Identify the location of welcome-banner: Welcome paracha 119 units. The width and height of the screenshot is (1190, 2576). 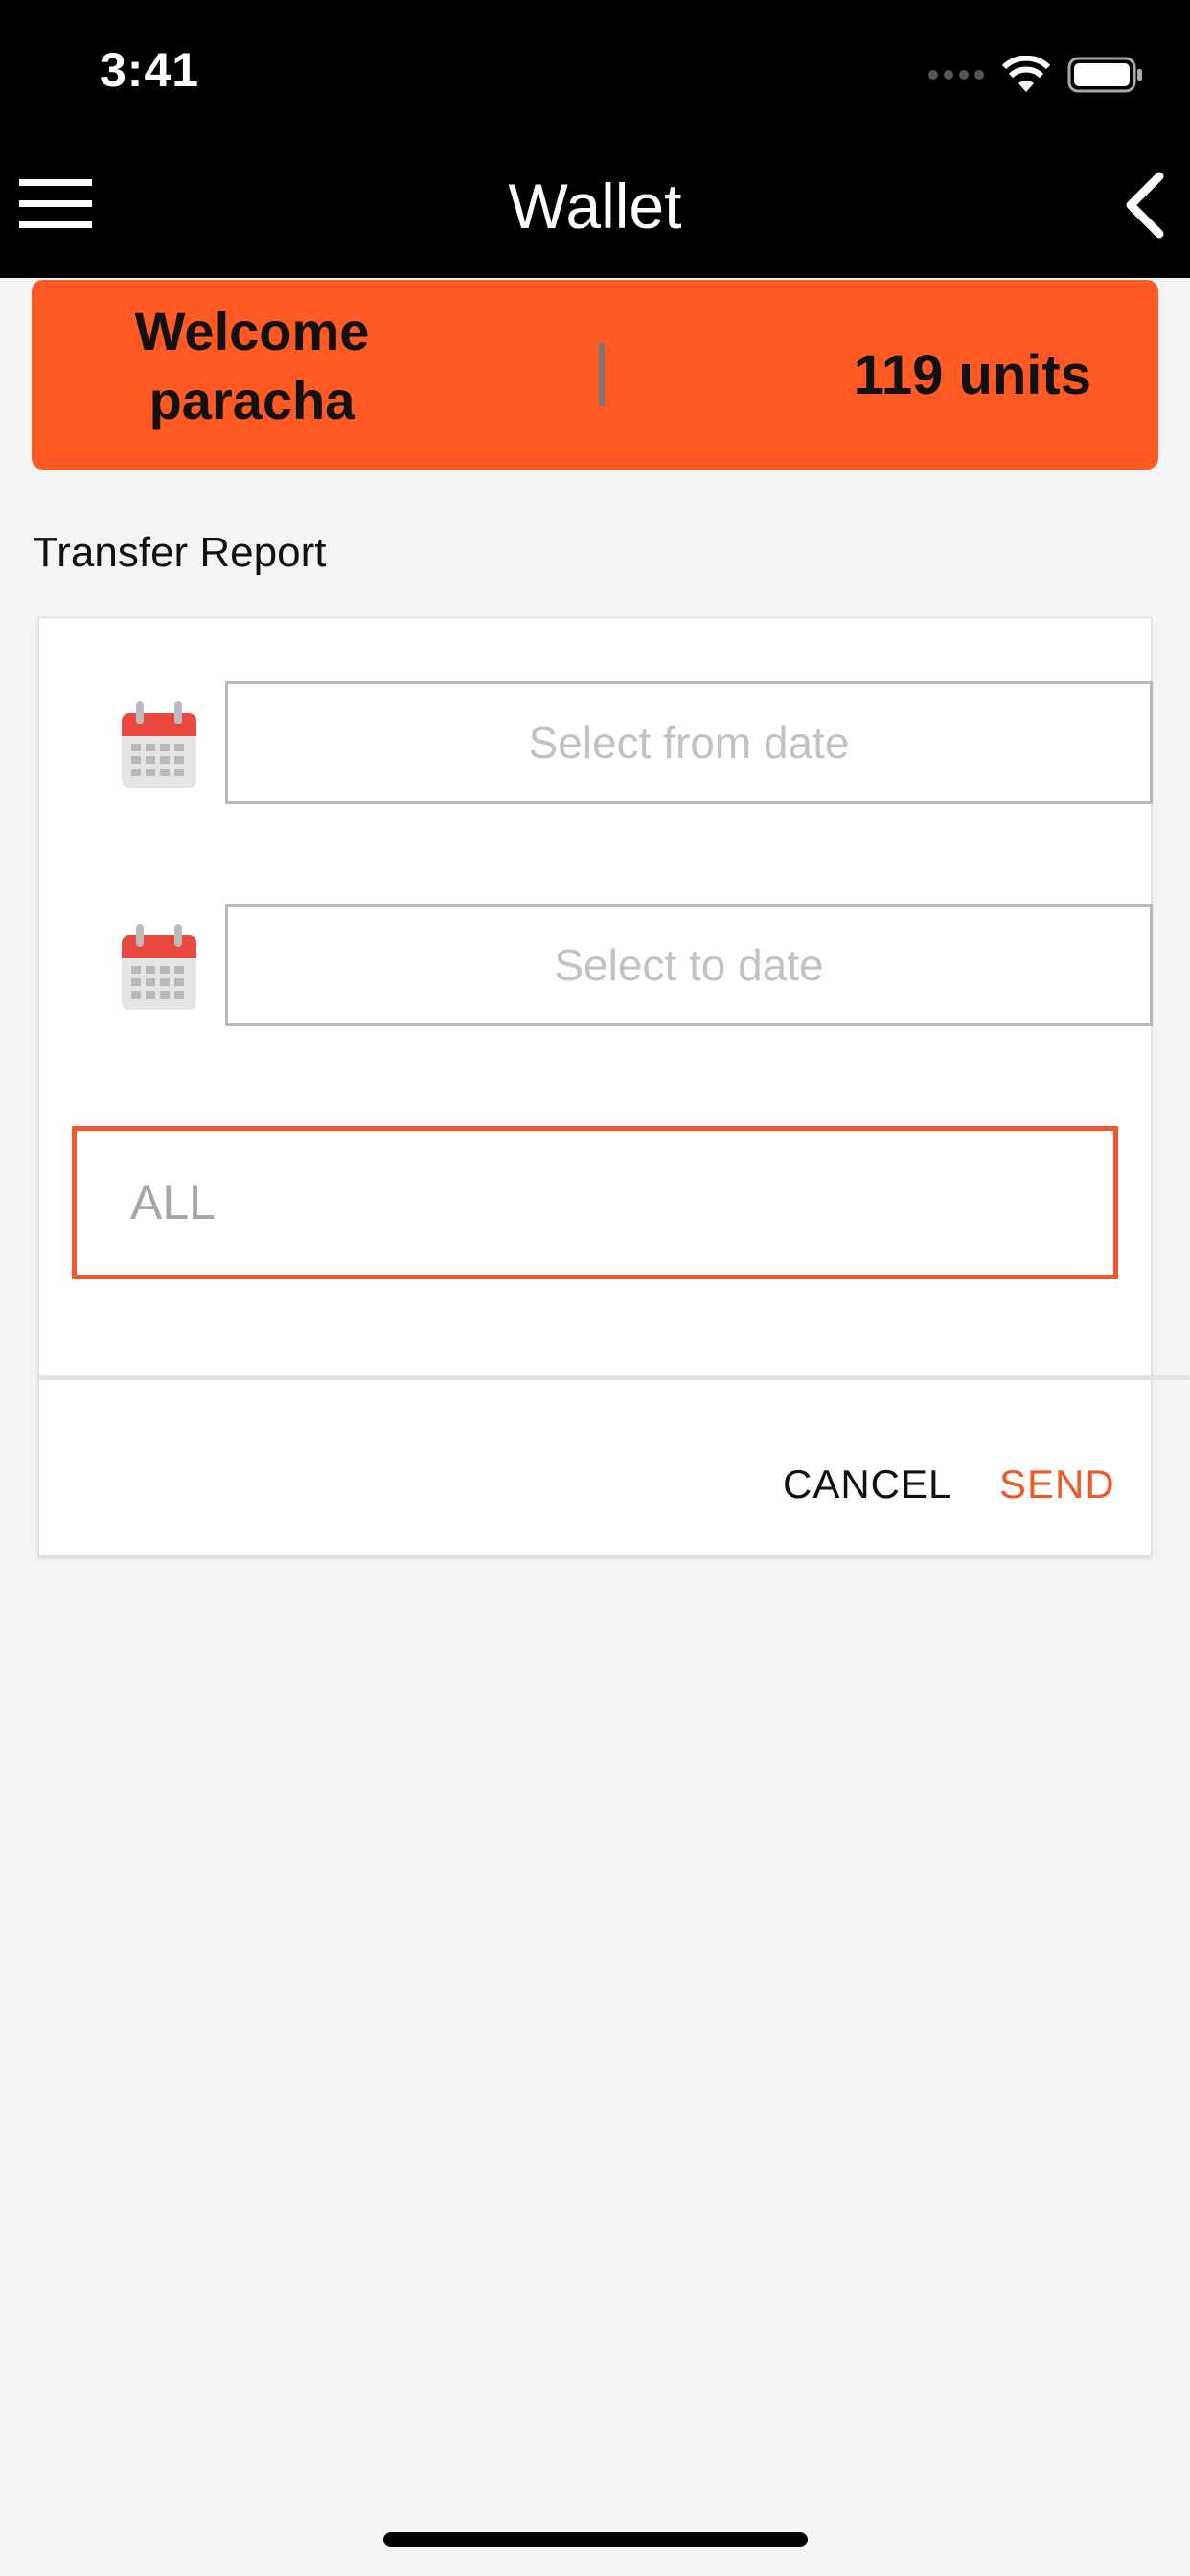
(595, 375).